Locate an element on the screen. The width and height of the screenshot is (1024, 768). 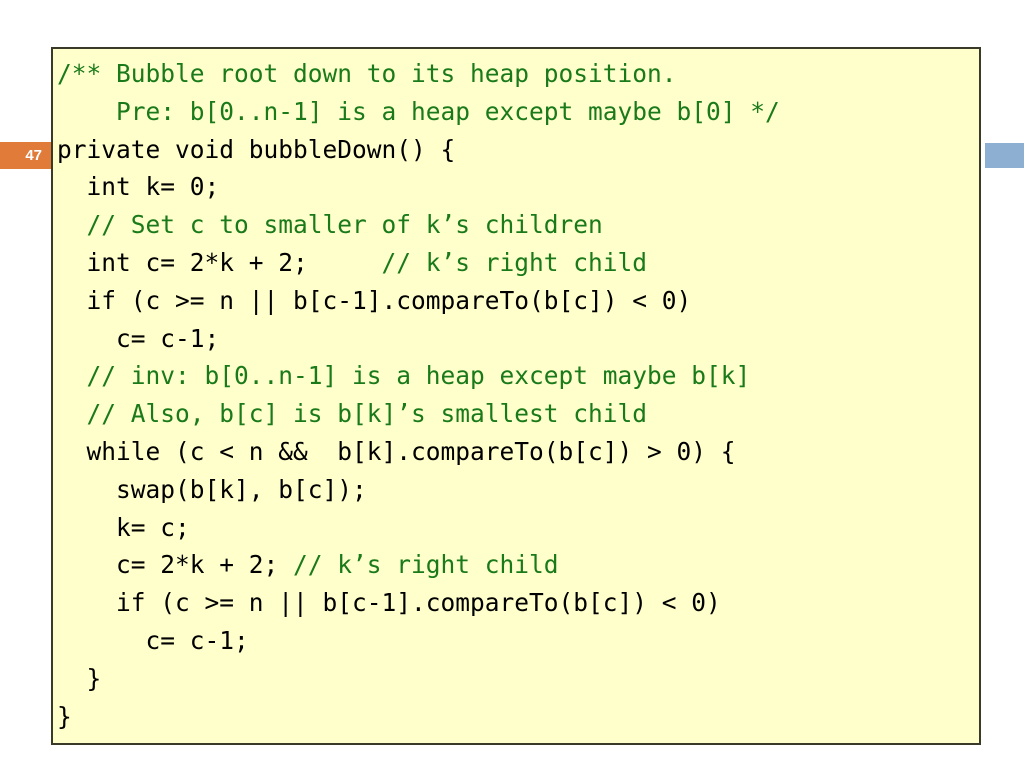
code-token: private void bubbleDown() { is located at coordinates (256, 149).